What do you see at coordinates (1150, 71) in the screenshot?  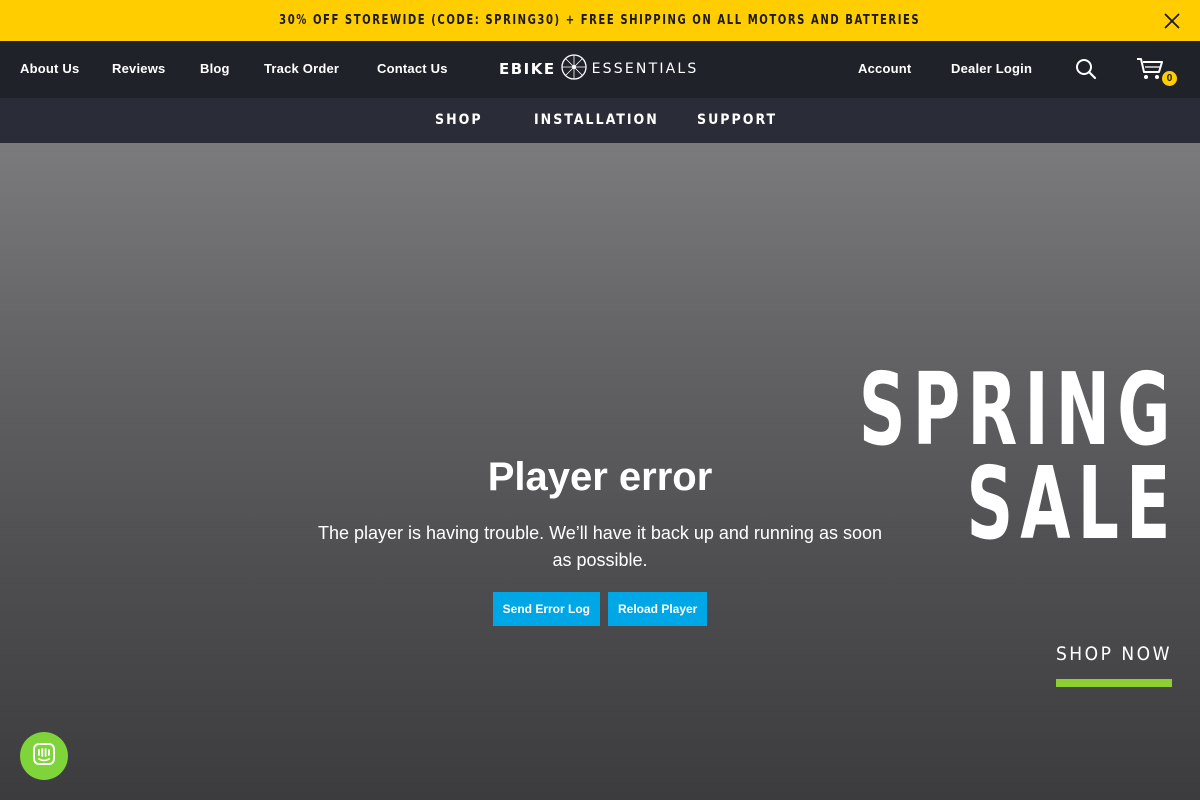 I see `cart-icon` at bounding box center [1150, 71].